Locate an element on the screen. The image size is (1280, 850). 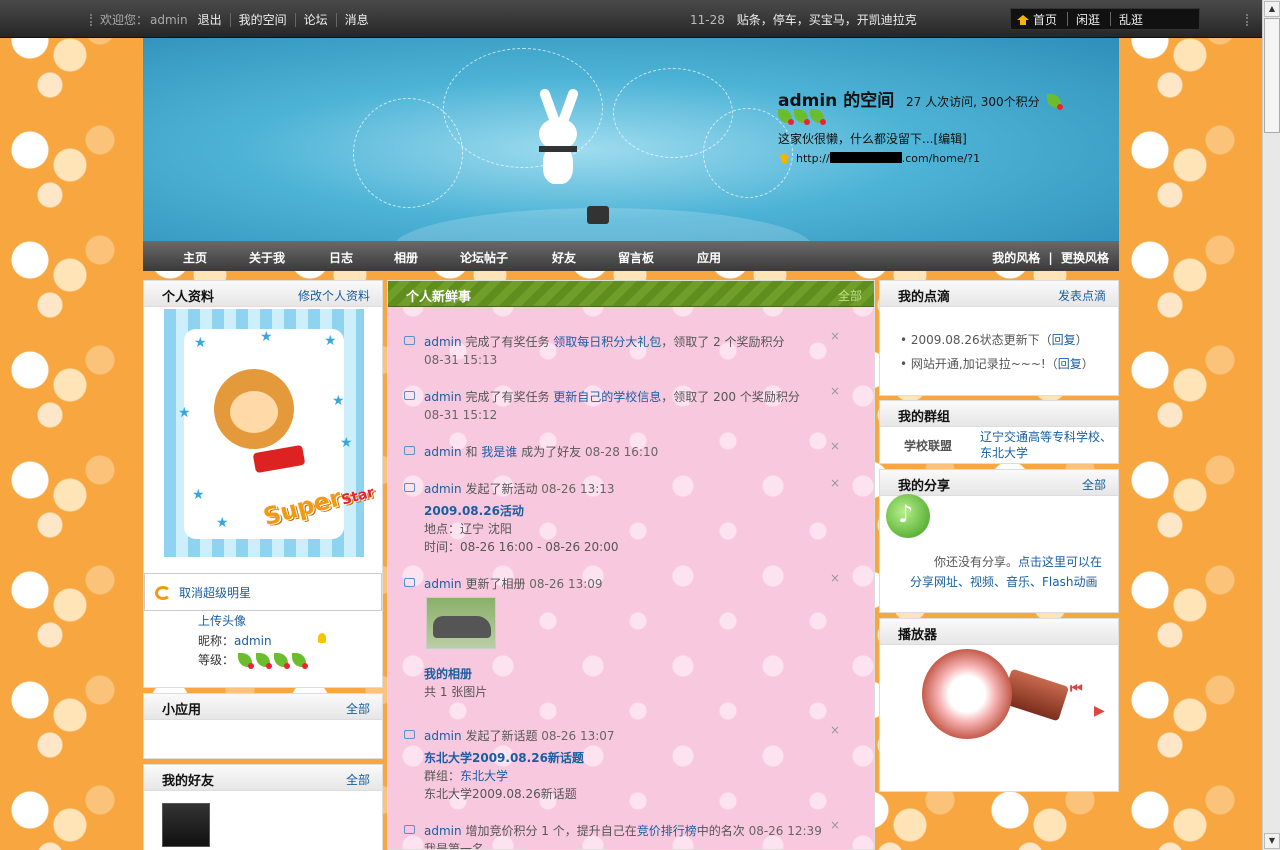
feed-time: 08-26 13:09 is located at coordinates (566, 584).